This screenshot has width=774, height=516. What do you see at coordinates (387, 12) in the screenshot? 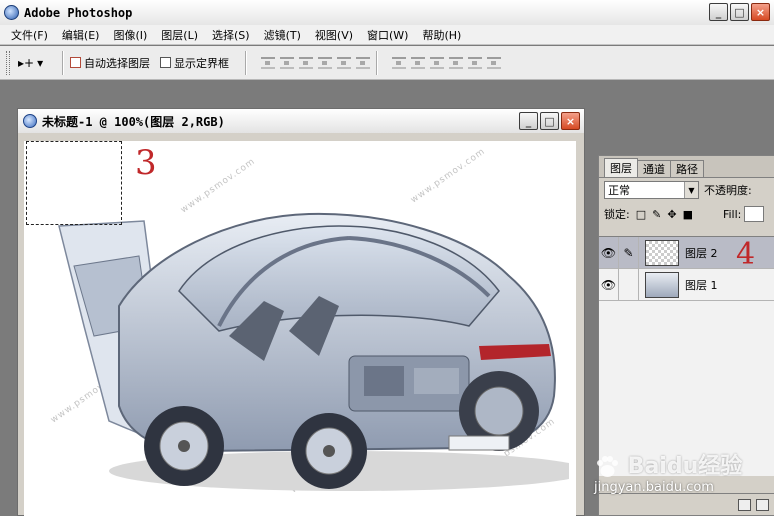
I see `app-title-bar: Adobe Photoshop _ □ ×` at bounding box center [387, 12].